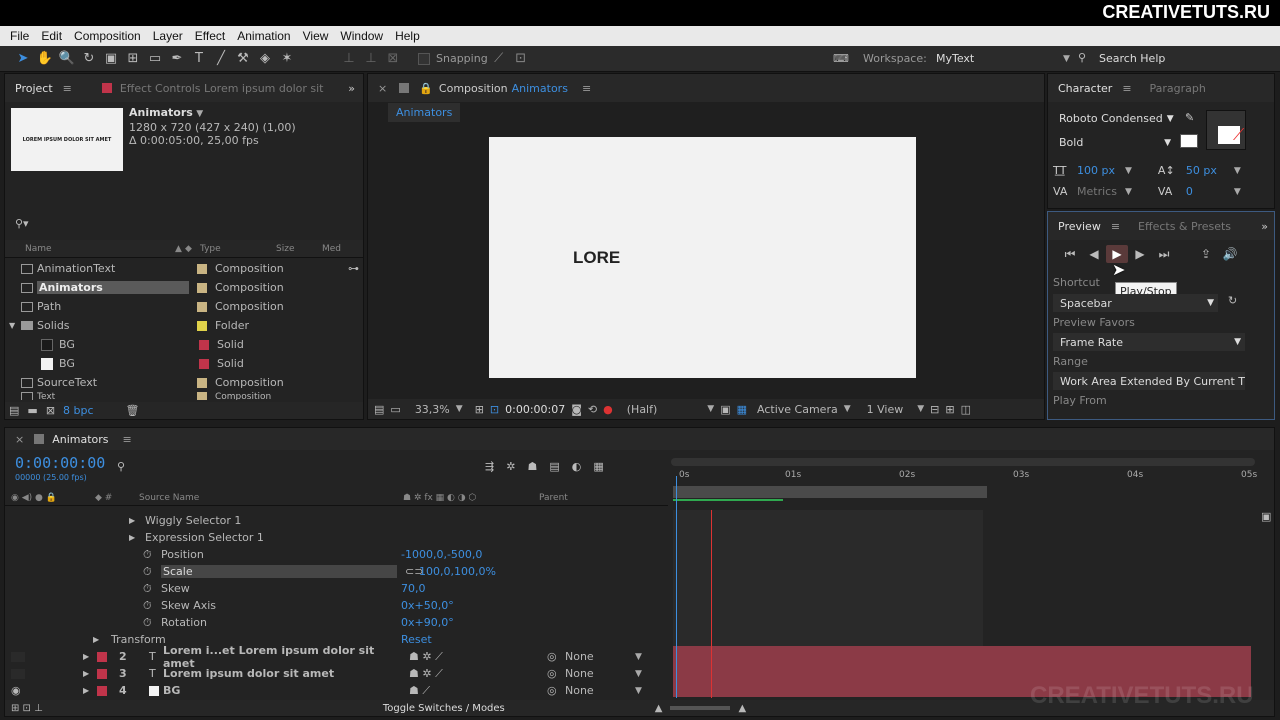  What do you see at coordinates (934, 409) in the screenshot?
I see `toggle-pixel-icon: ⊟` at bounding box center [934, 409].